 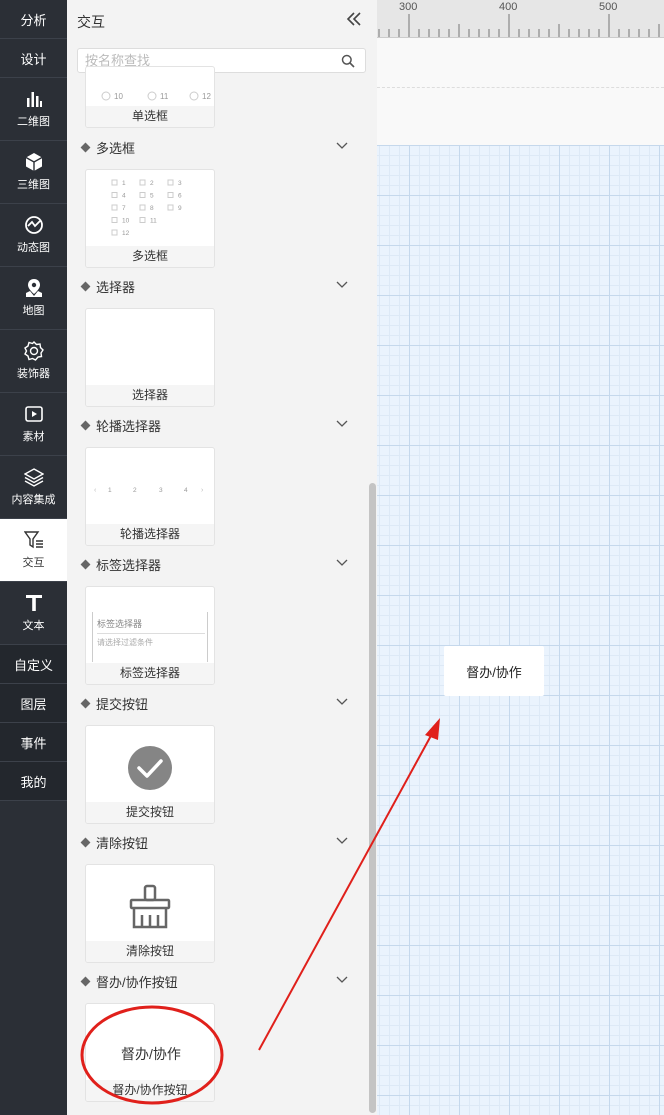 I want to click on nav-item-material: 素材, so click(x=33, y=424).